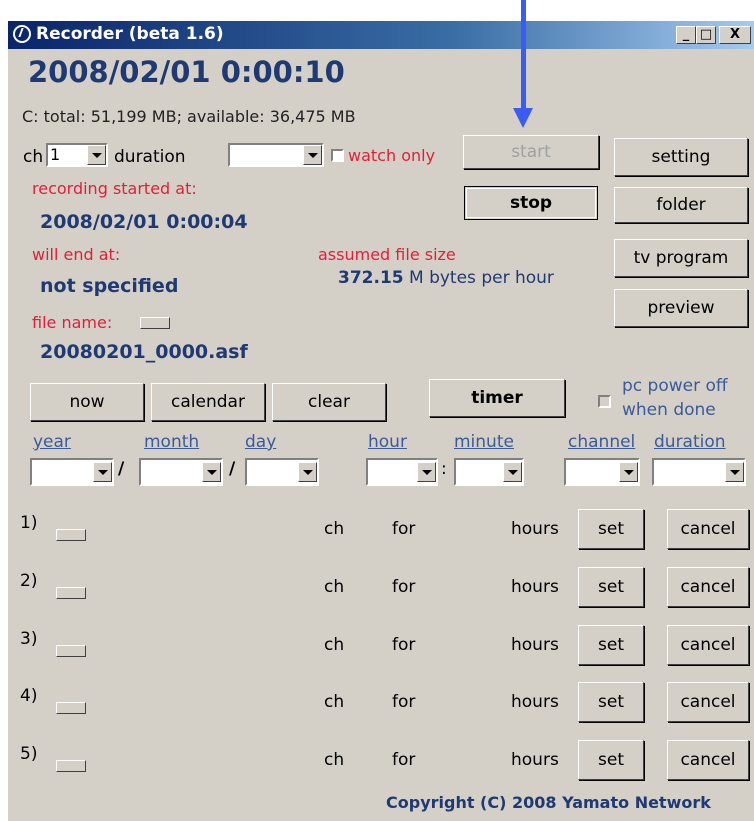  Describe the element at coordinates (484, 442) in the screenshot. I see `minute-label: minute` at that location.